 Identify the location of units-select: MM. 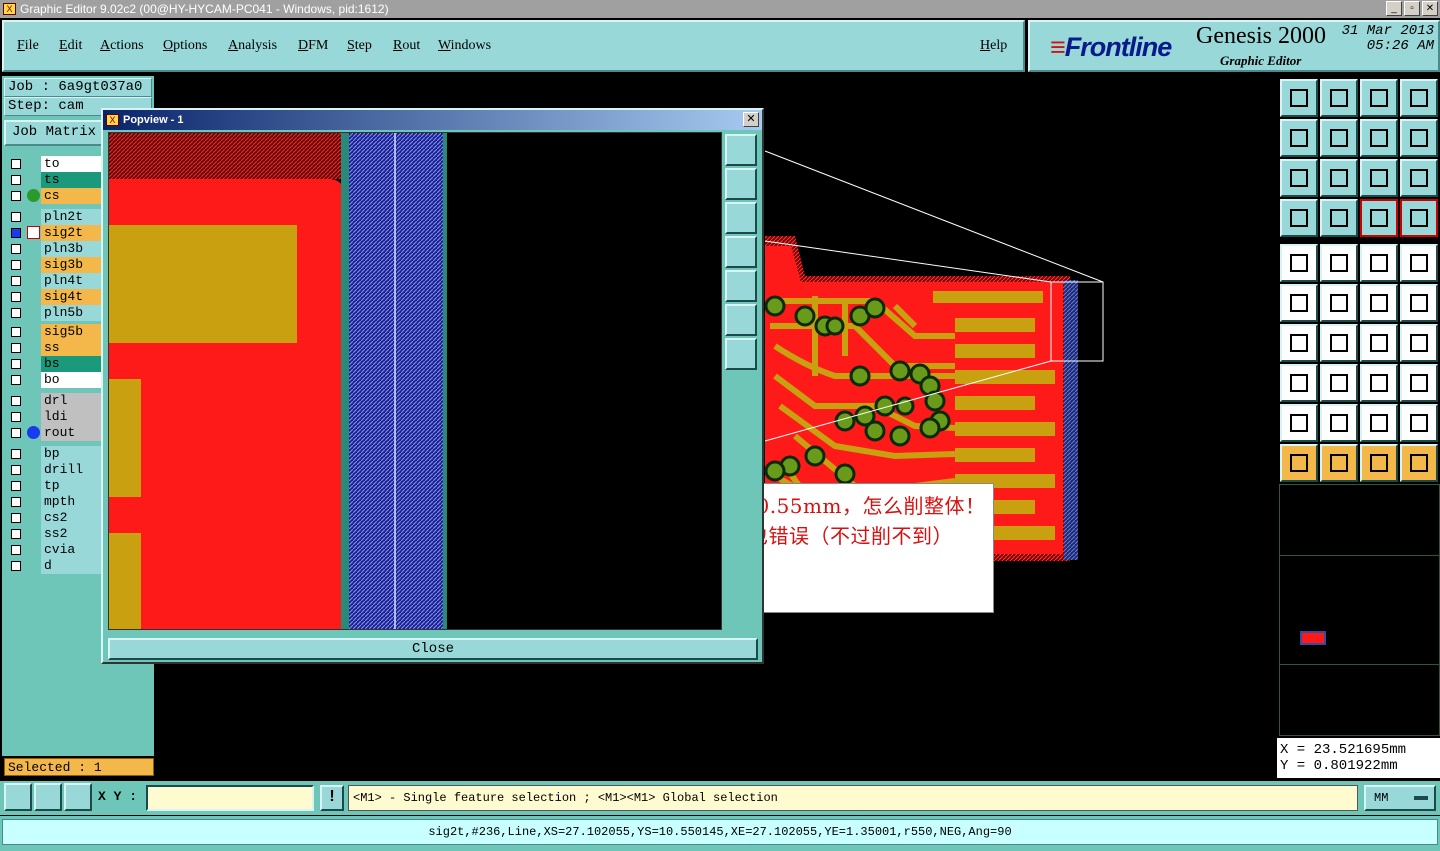
(1400, 798).